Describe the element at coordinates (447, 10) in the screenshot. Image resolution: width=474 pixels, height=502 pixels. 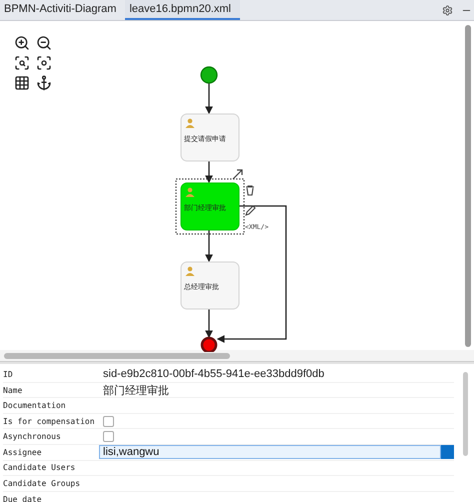
I see `settings-icon` at that location.